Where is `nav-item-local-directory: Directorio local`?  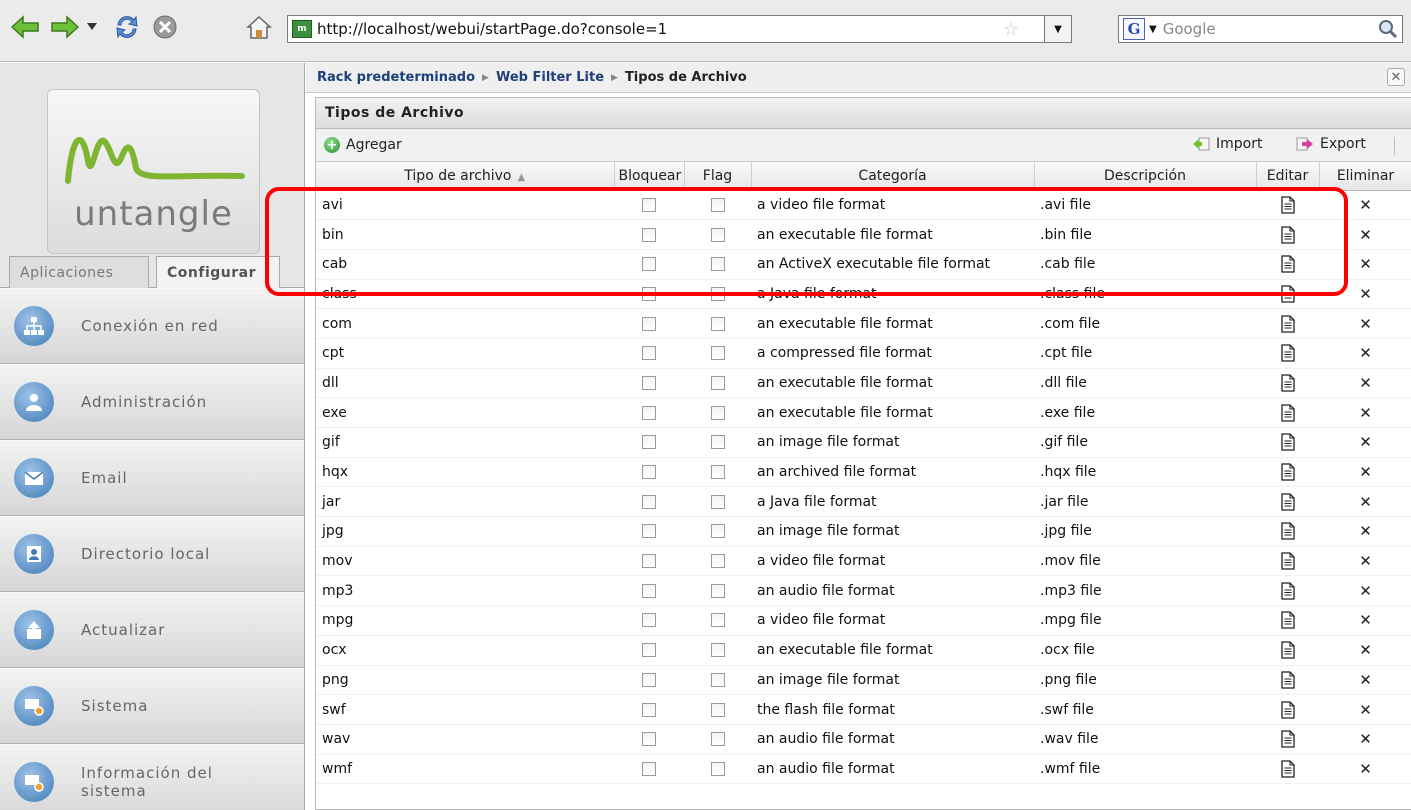 nav-item-local-directory: Directorio local is located at coordinates (152, 554).